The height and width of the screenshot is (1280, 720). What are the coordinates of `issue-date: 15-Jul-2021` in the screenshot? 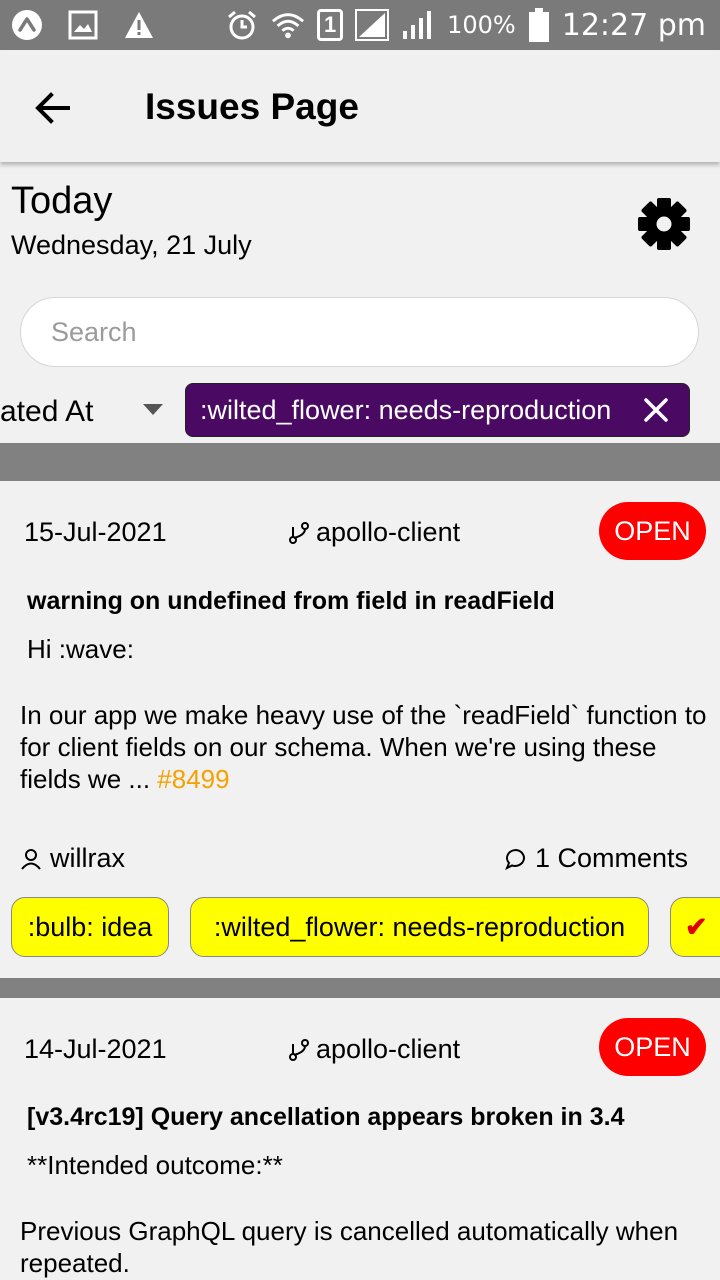 It's located at (95, 532).